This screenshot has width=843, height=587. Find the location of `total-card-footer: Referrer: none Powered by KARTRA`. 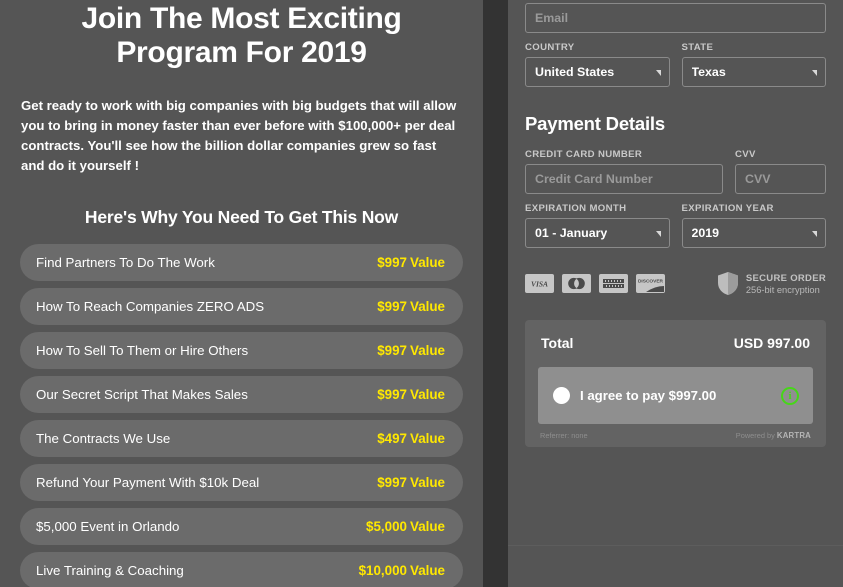

total-card-footer: Referrer: none Powered by KARTRA is located at coordinates (675, 436).